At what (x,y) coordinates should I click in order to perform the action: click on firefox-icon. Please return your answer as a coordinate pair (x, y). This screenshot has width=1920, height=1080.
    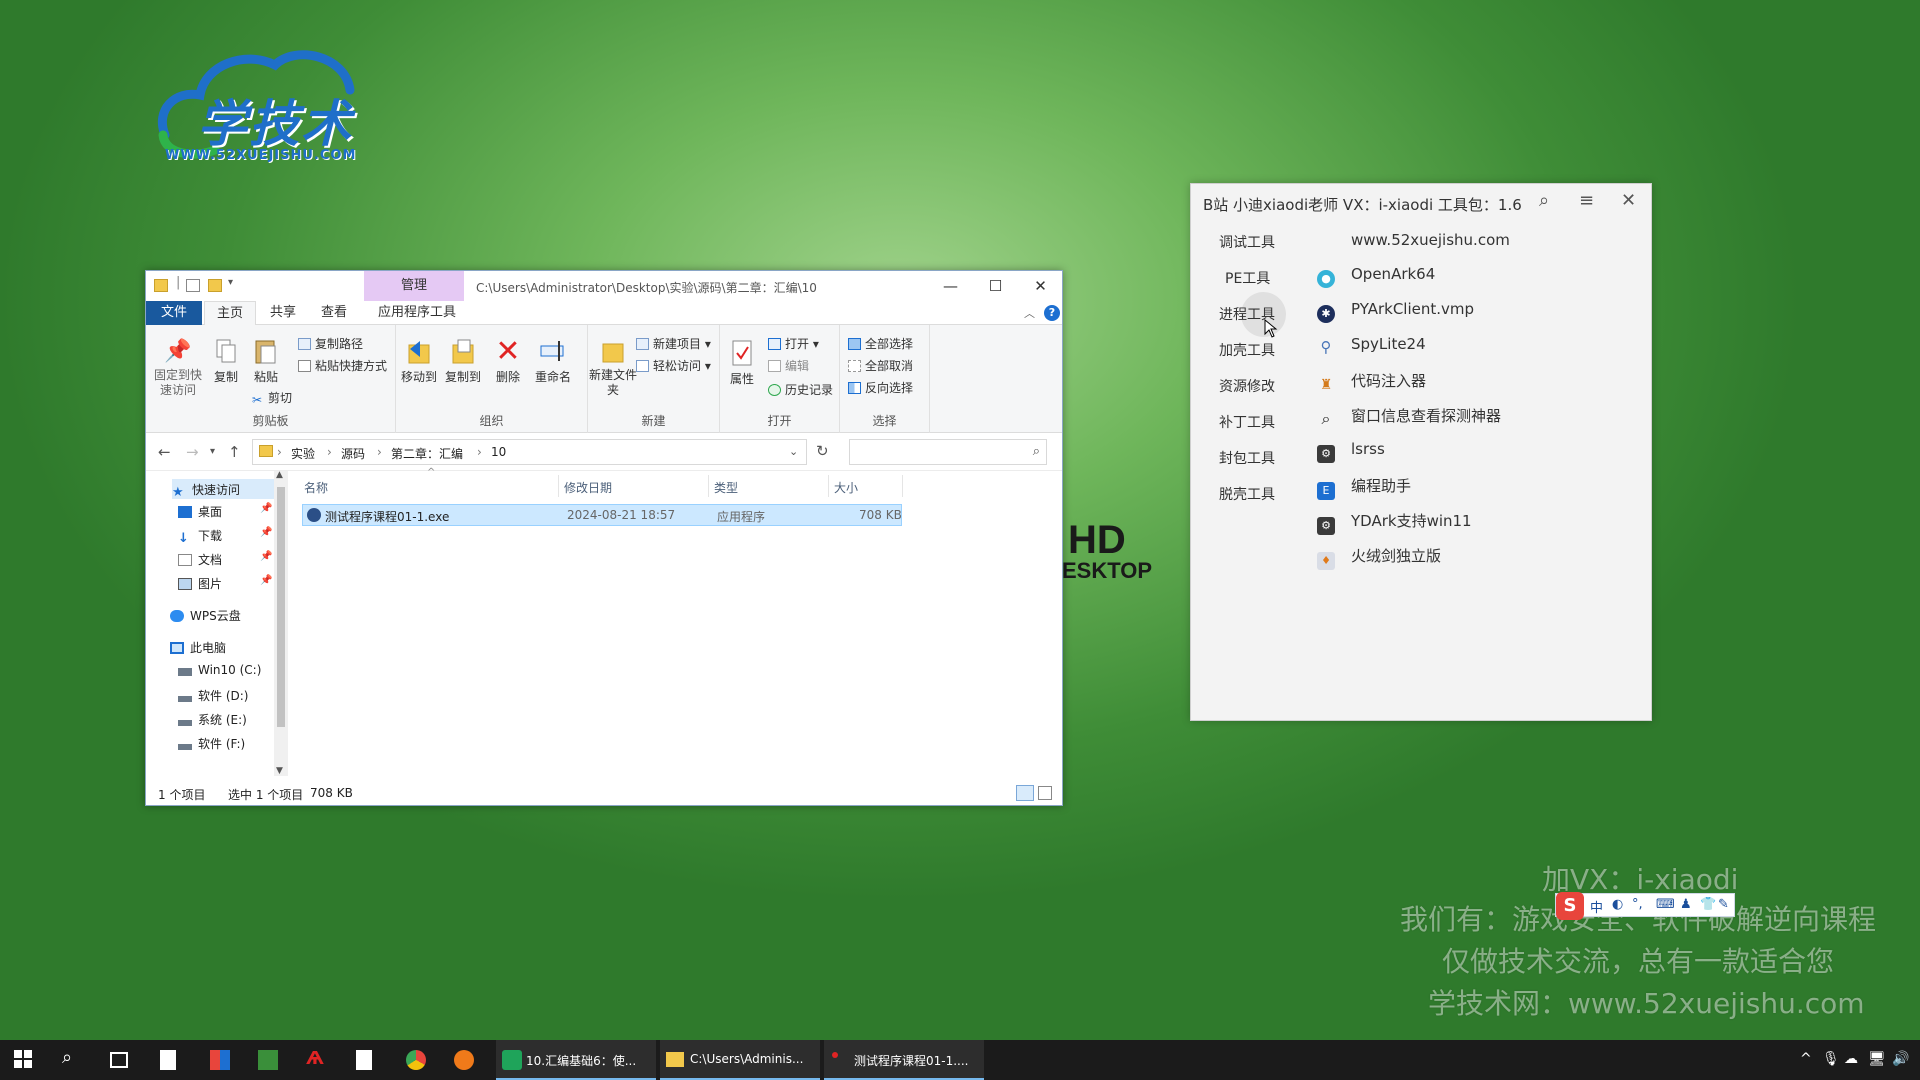
    Looking at the image, I should click on (464, 1060).